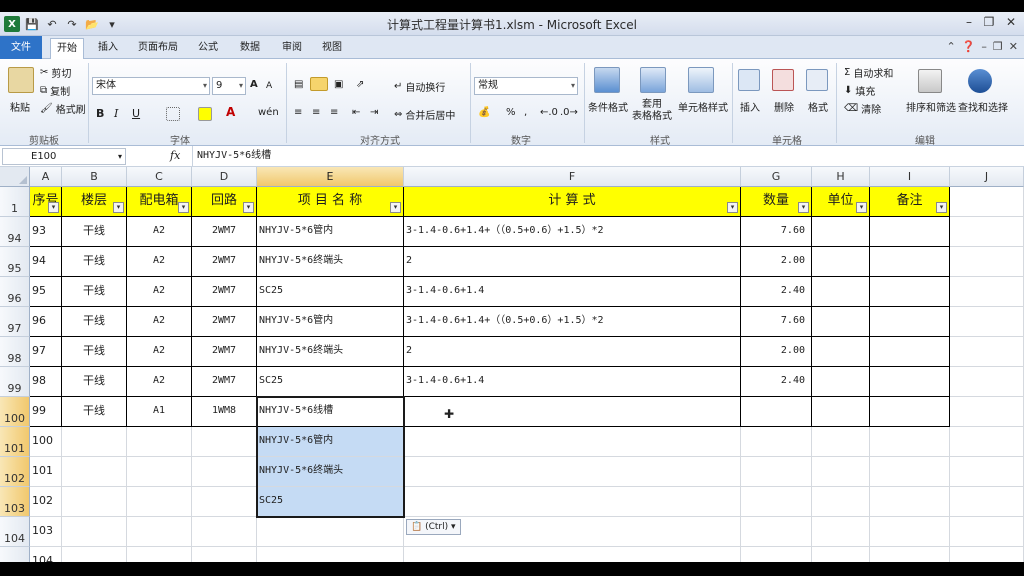 Image resolution: width=1024 pixels, height=576 pixels. I want to click on decrease-font-button: A, so click(269, 86).